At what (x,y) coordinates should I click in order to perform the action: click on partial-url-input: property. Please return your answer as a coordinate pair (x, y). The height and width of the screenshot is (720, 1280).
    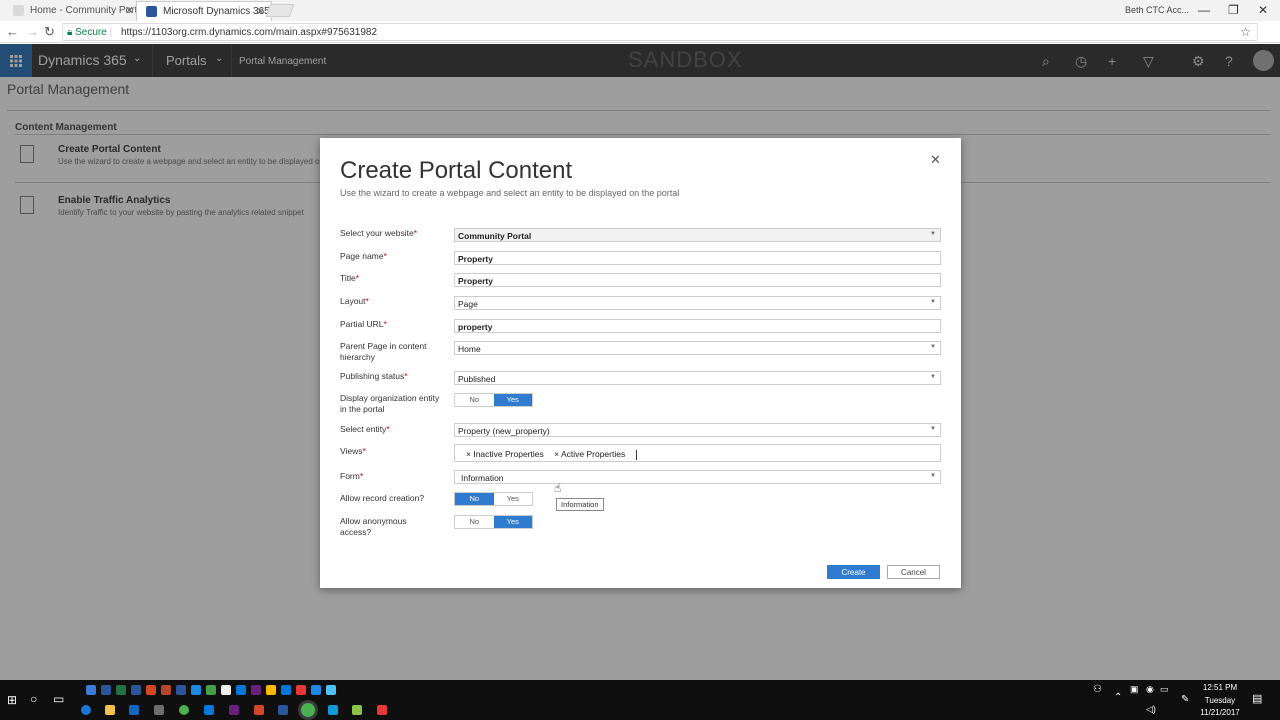
    Looking at the image, I should click on (697, 326).